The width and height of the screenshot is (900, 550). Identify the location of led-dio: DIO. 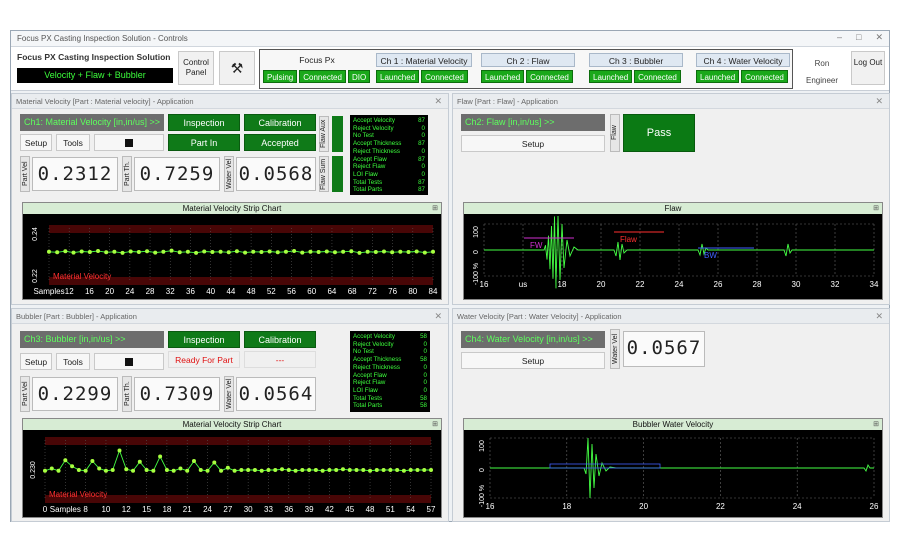
(359, 76).